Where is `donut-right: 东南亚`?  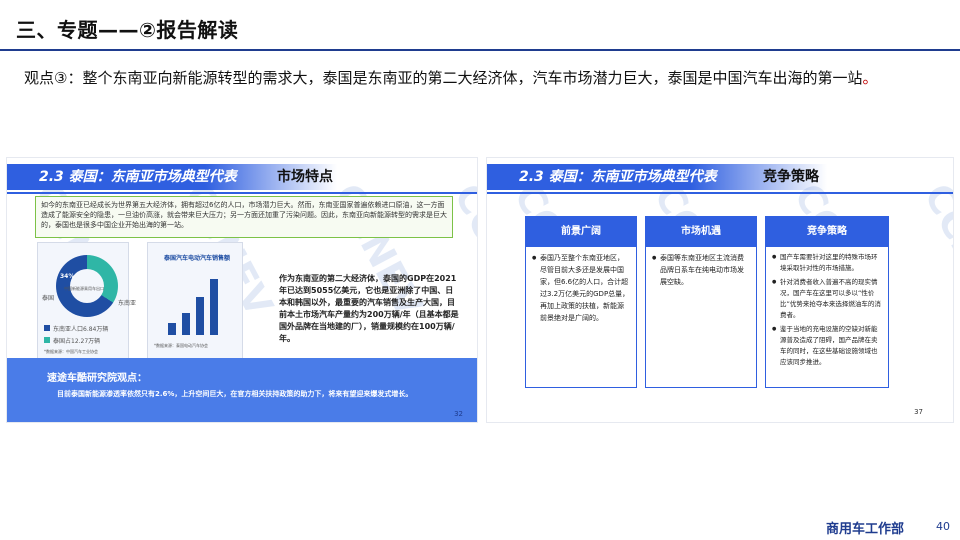 donut-right: 东南亚 is located at coordinates (127, 303).